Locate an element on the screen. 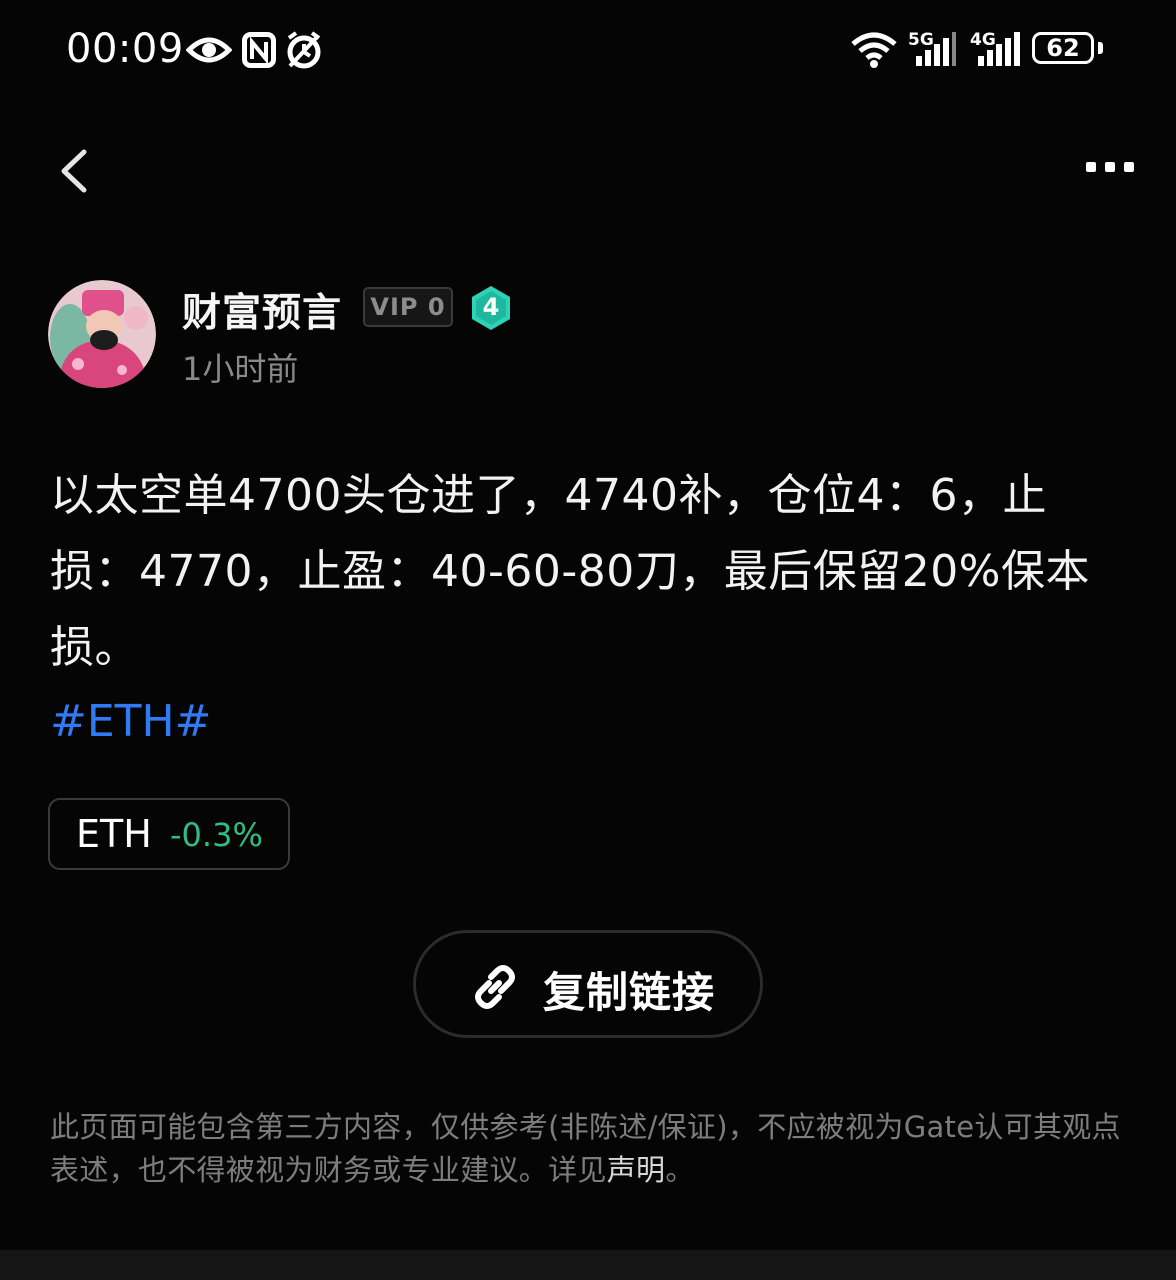 This screenshot has height=1280, width=1176. status-bar: 00:09 5G 4G 62 is located at coordinates (588, 50).